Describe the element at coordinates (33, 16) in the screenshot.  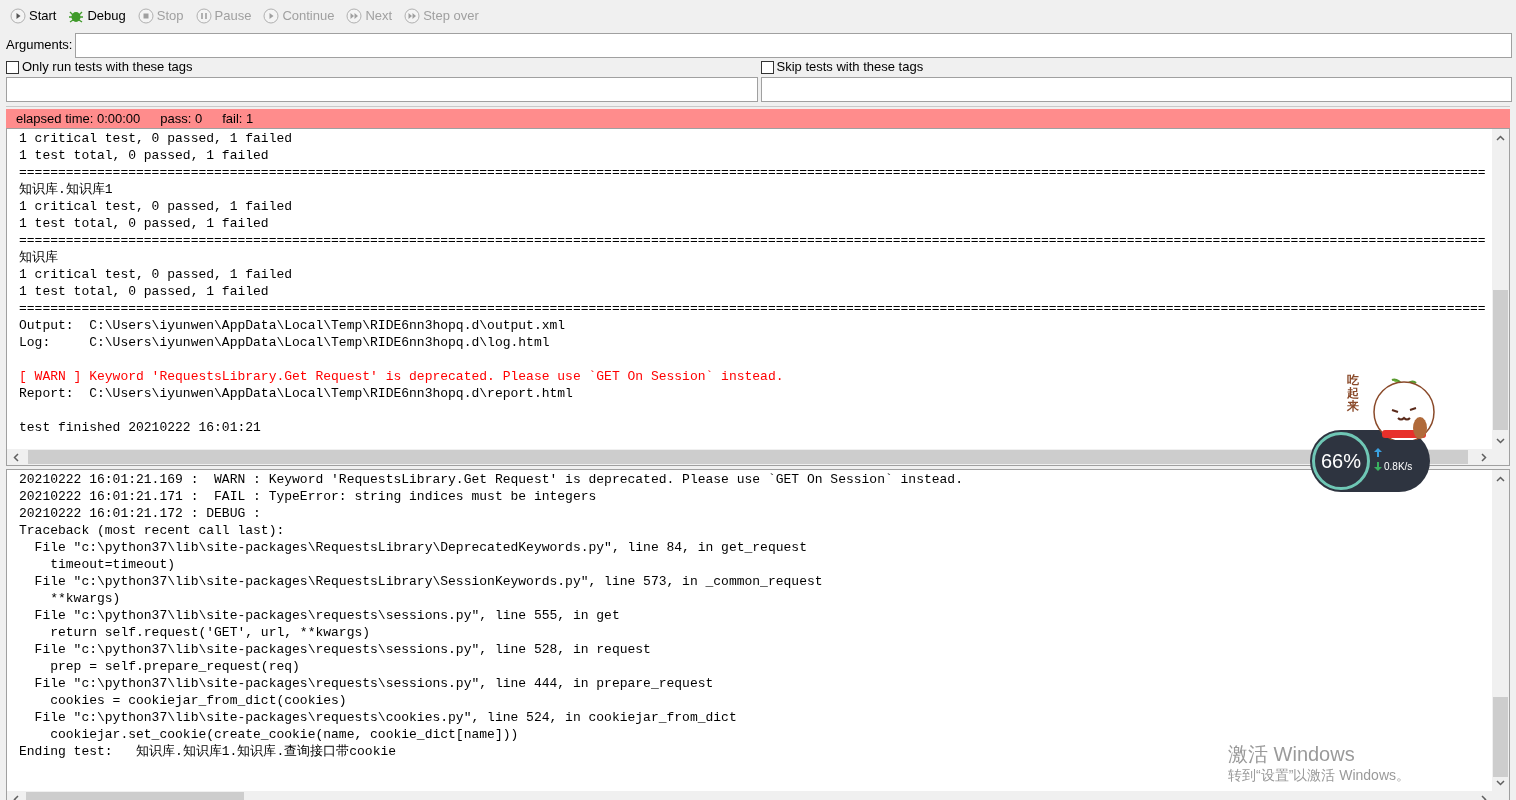
I see `toolbar-button: Start` at that location.